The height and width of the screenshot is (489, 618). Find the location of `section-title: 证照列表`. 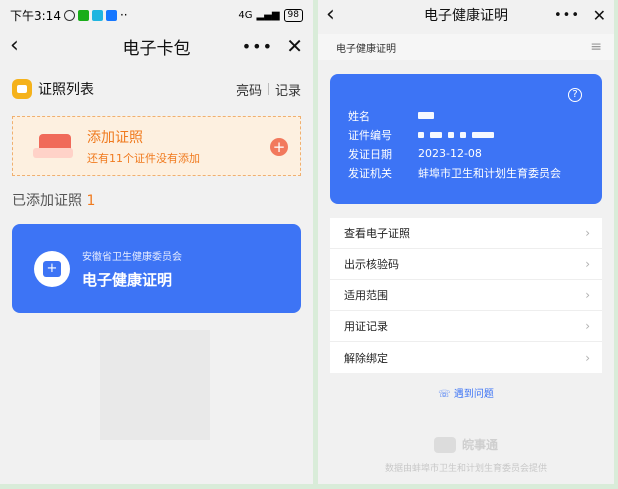

section-title: 证照列表 is located at coordinates (53, 89).